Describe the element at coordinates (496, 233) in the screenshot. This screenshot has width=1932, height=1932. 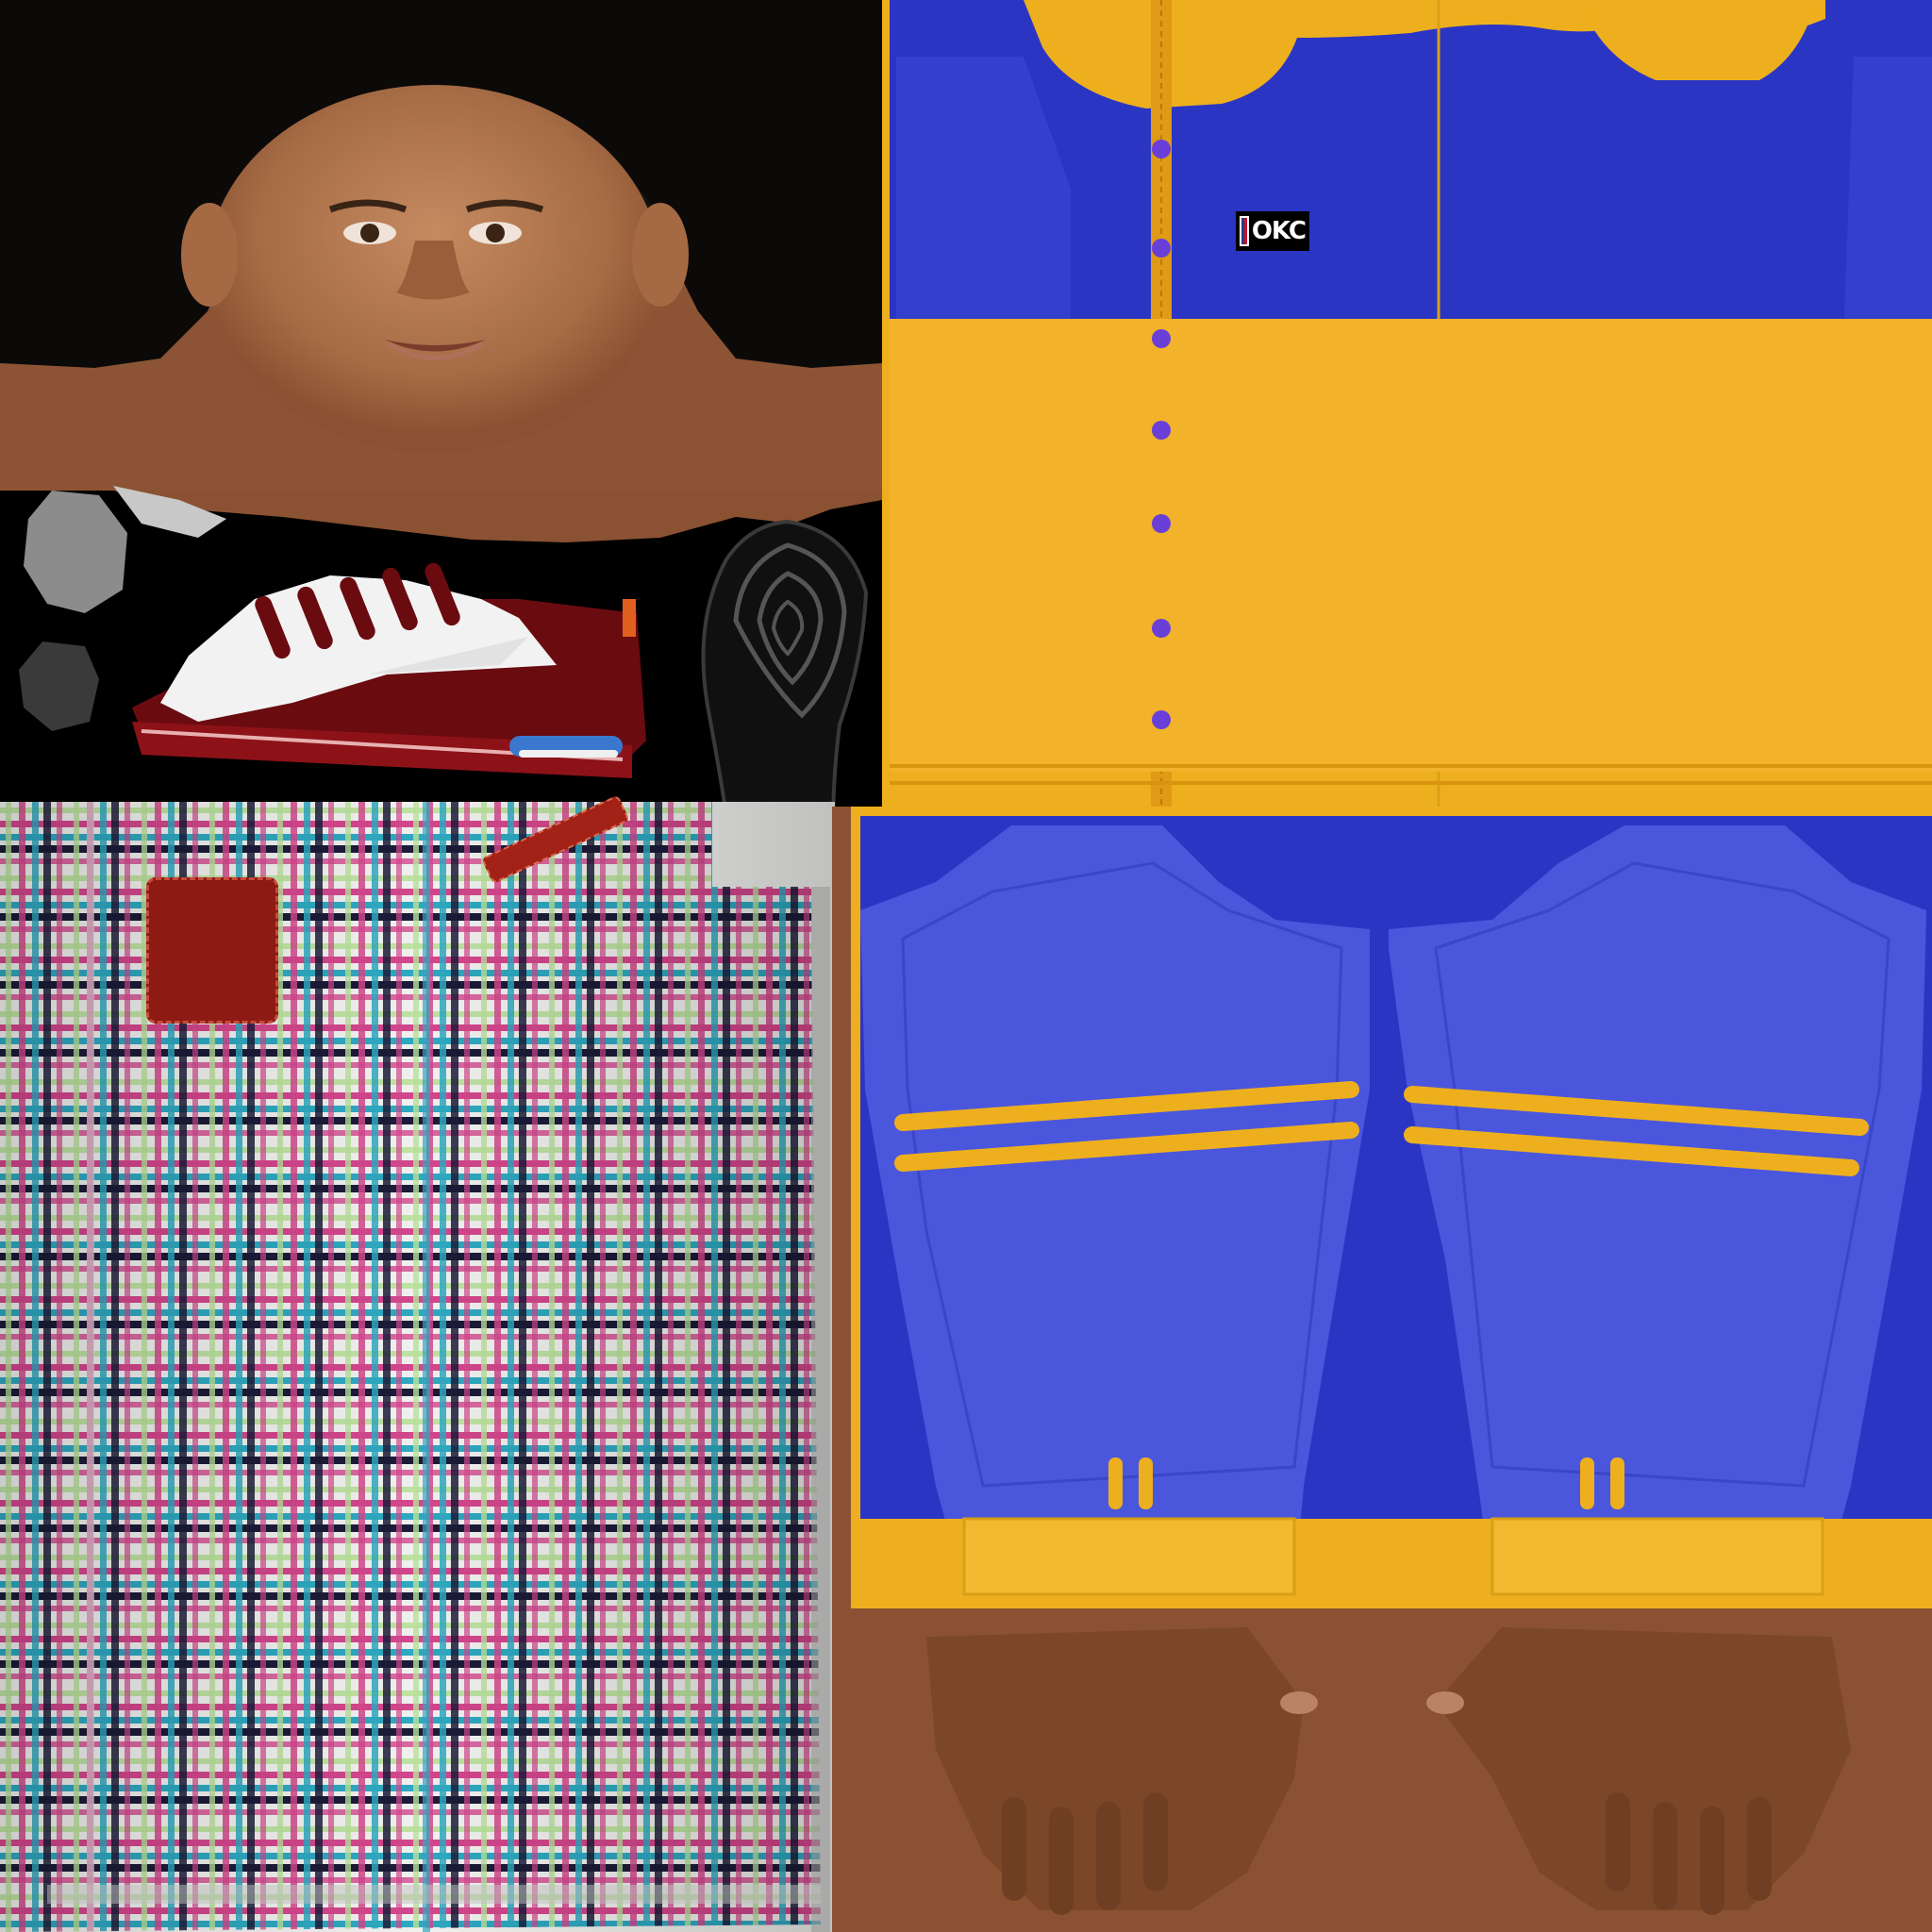
I see `iris-right` at that location.